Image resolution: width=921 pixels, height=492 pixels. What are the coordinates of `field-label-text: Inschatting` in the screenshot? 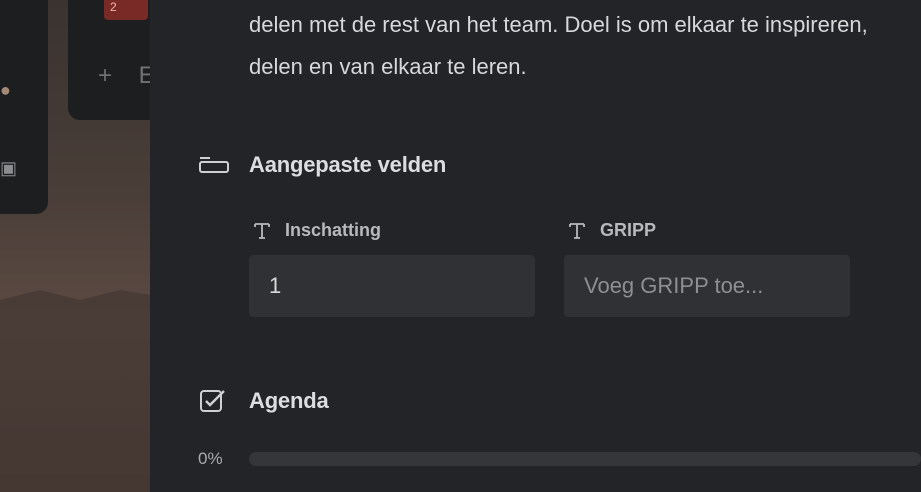 It's located at (333, 230).